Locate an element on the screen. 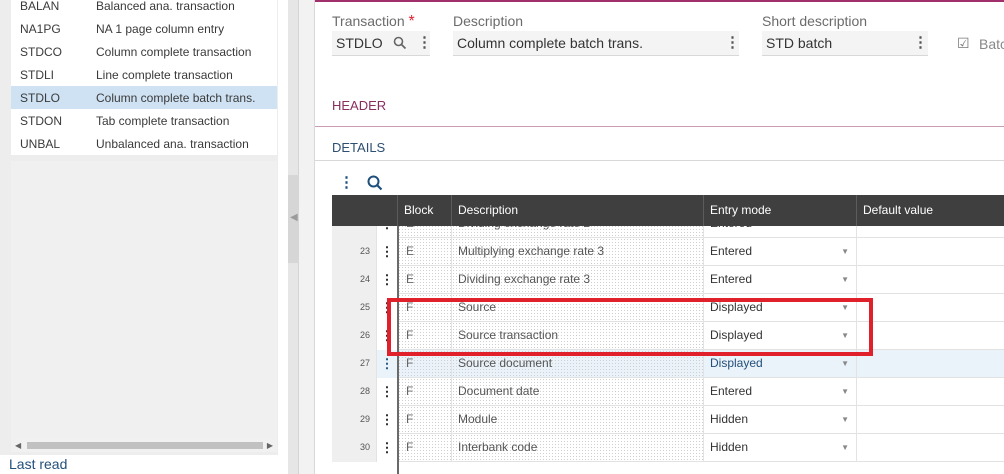 The image size is (1004, 474). table-row: 27 ⋮ F Source document Displayed ▼ is located at coordinates (668, 364).